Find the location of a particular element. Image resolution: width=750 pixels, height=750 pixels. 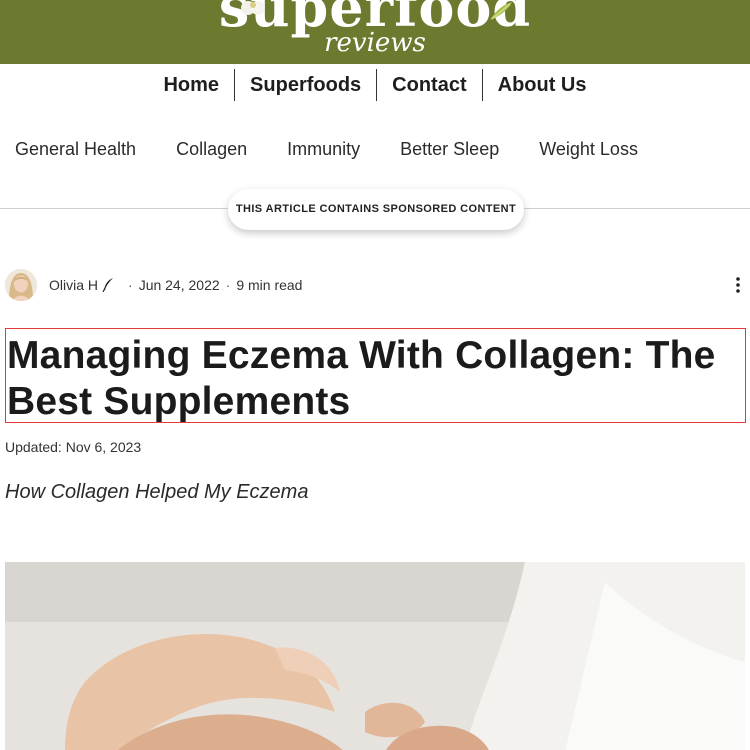

nav-contact: Contact is located at coordinates (429, 85).